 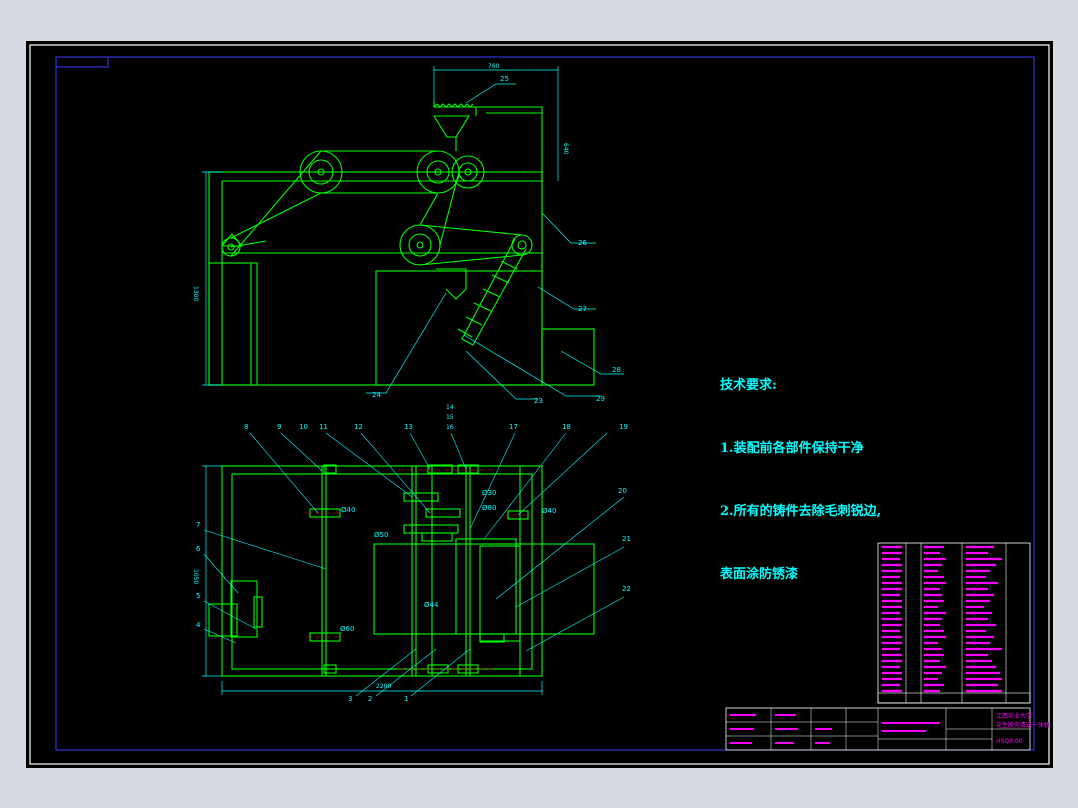 I want to click on title-drawing-name: 花生脱壳清选一体机, so click(x=1023, y=725).